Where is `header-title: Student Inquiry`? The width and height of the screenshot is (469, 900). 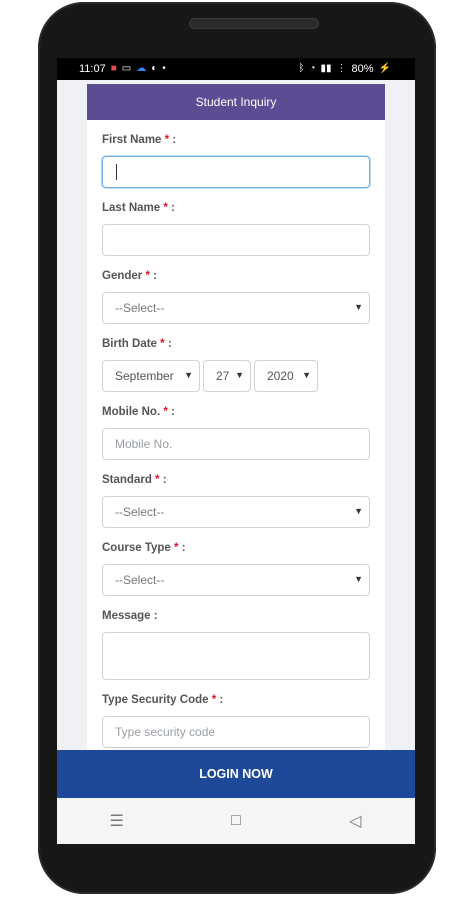 header-title: Student Inquiry is located at coordinates (236, 102).